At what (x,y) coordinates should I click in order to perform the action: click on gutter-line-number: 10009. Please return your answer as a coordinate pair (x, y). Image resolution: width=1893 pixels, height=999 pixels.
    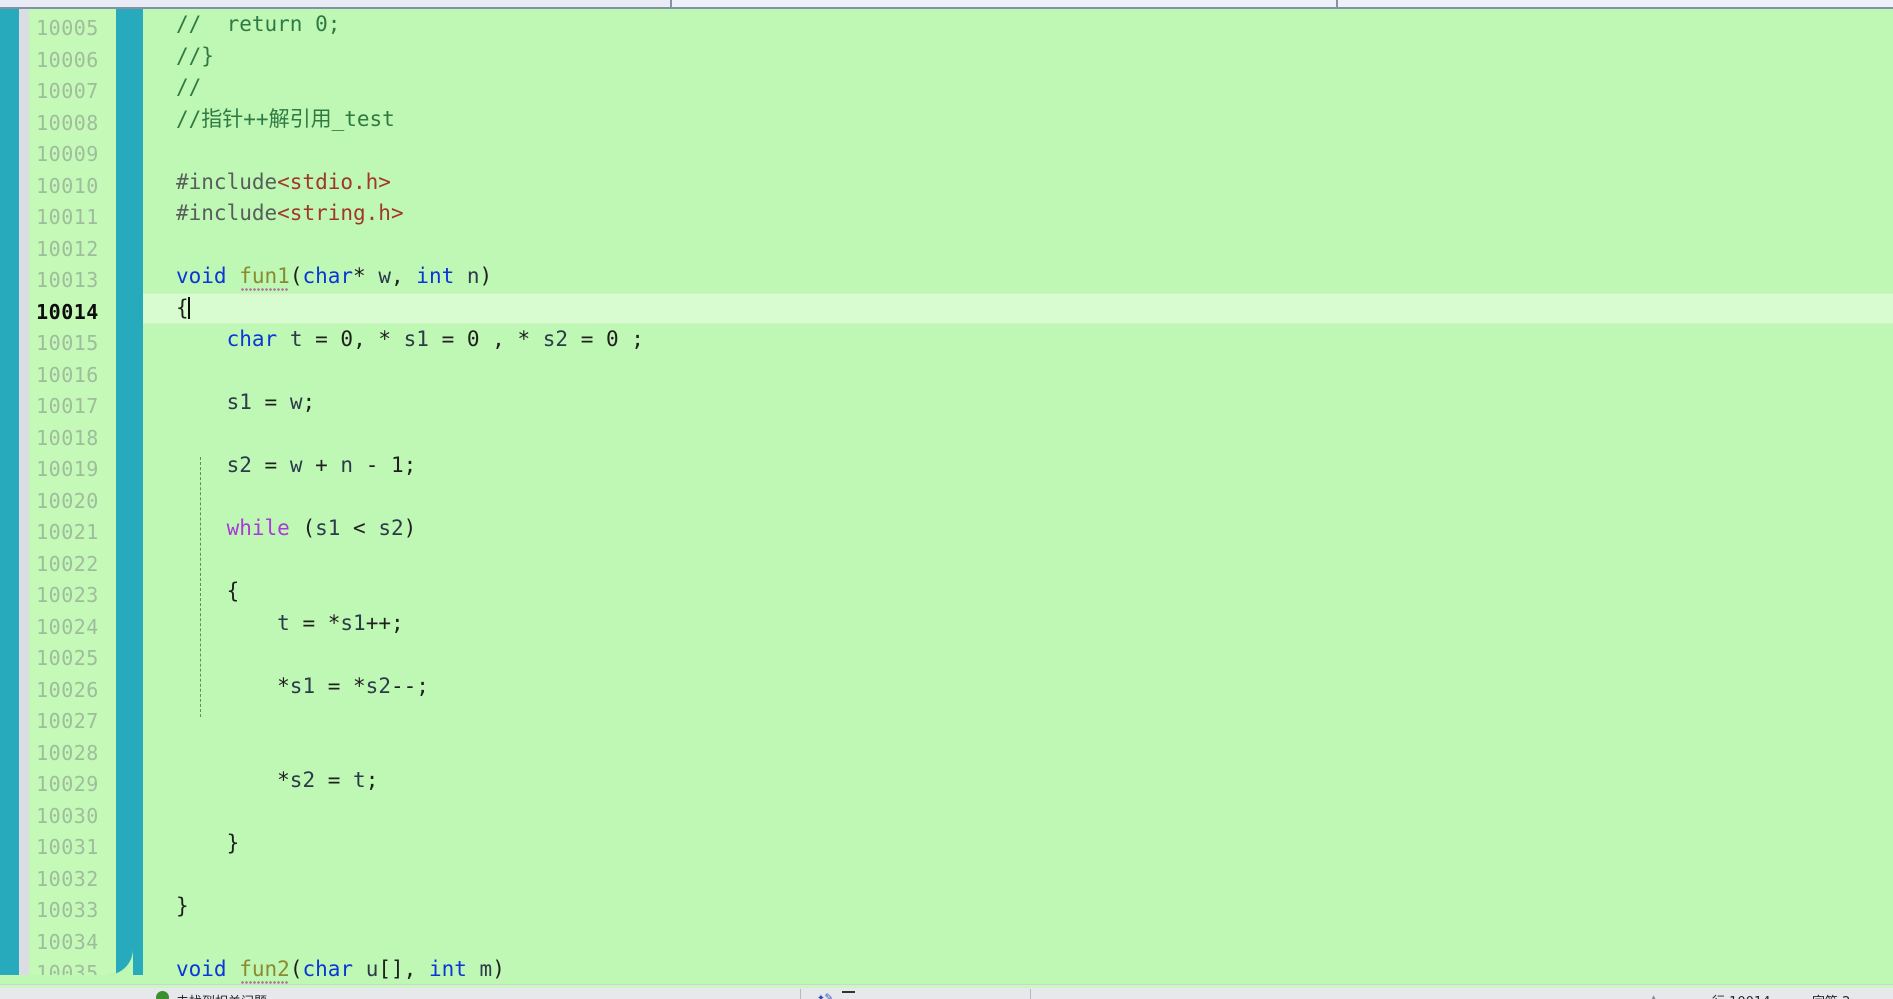
    Looking at the image, I should click on (67, 154).